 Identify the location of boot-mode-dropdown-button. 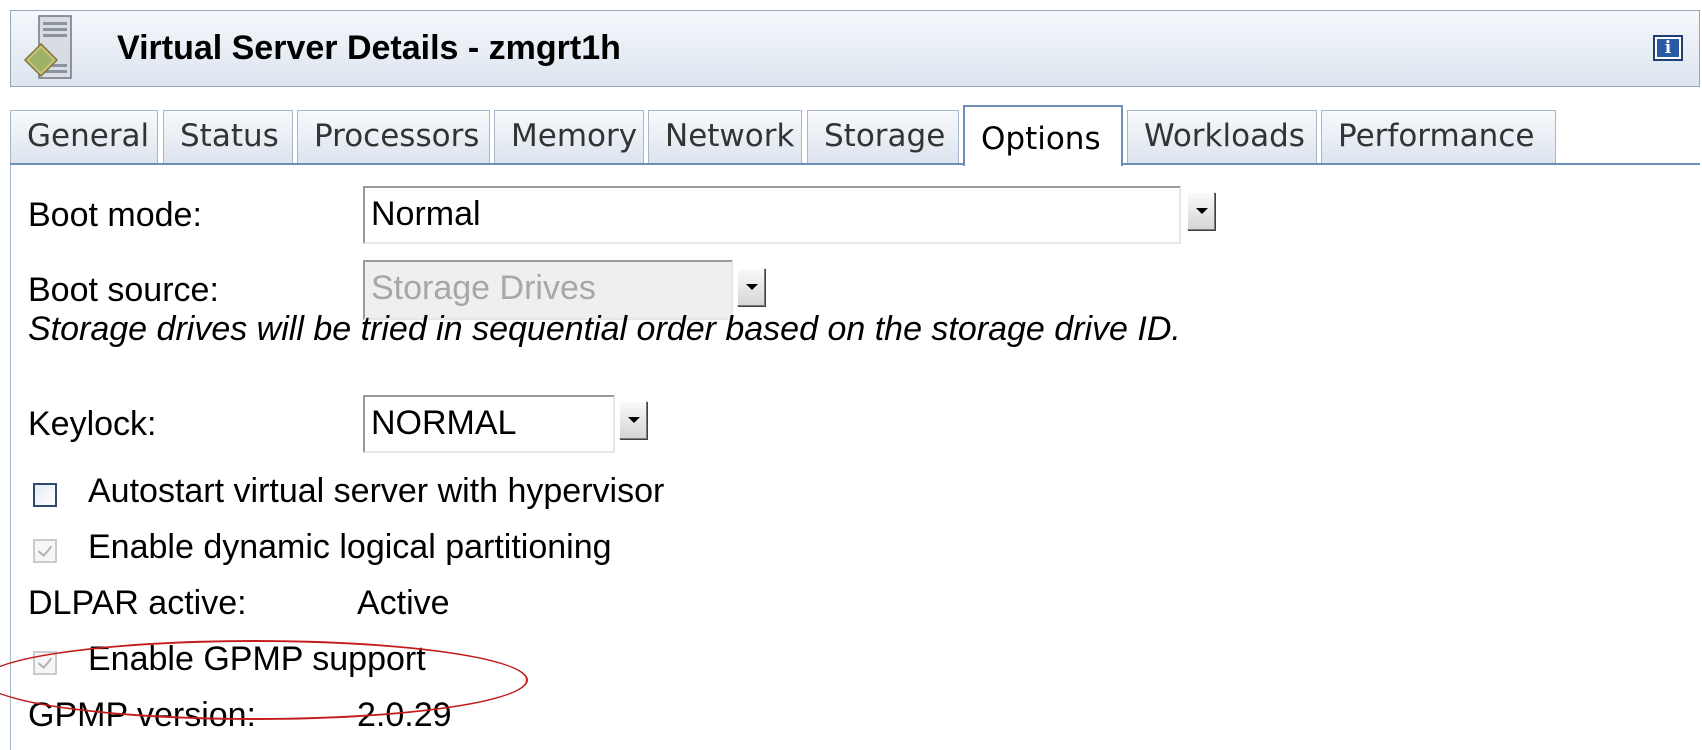
(1201, 211).